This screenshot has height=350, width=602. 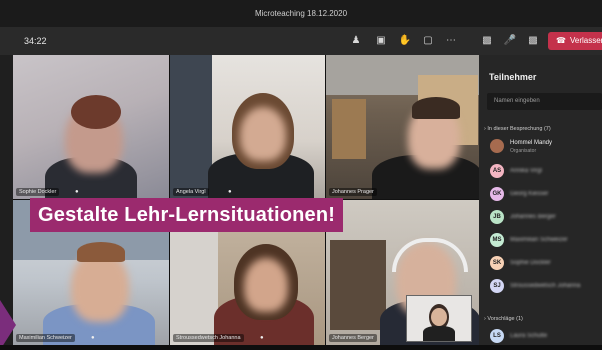 What do you see at coordinates (381, 41) in the screenshot?
I see `chat-icon: ▣` at bounding box center [381, 41].